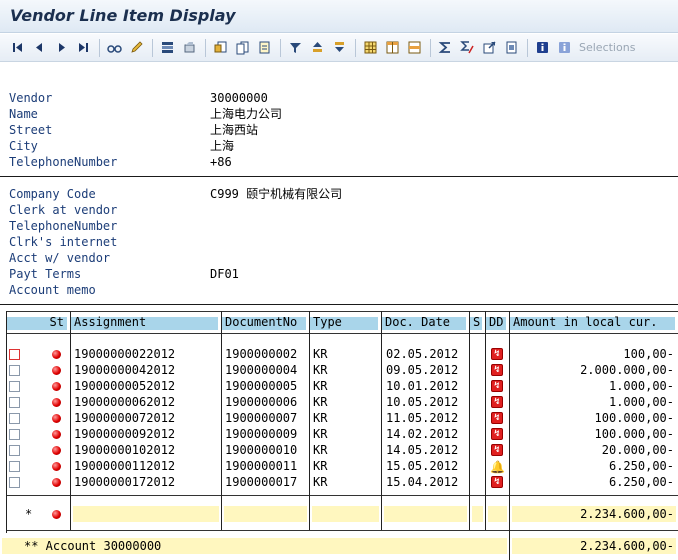  What do you see at coordinates (17, 47) in the screenshot?
I see `first-page-icon` at bounding box center [17, 47].